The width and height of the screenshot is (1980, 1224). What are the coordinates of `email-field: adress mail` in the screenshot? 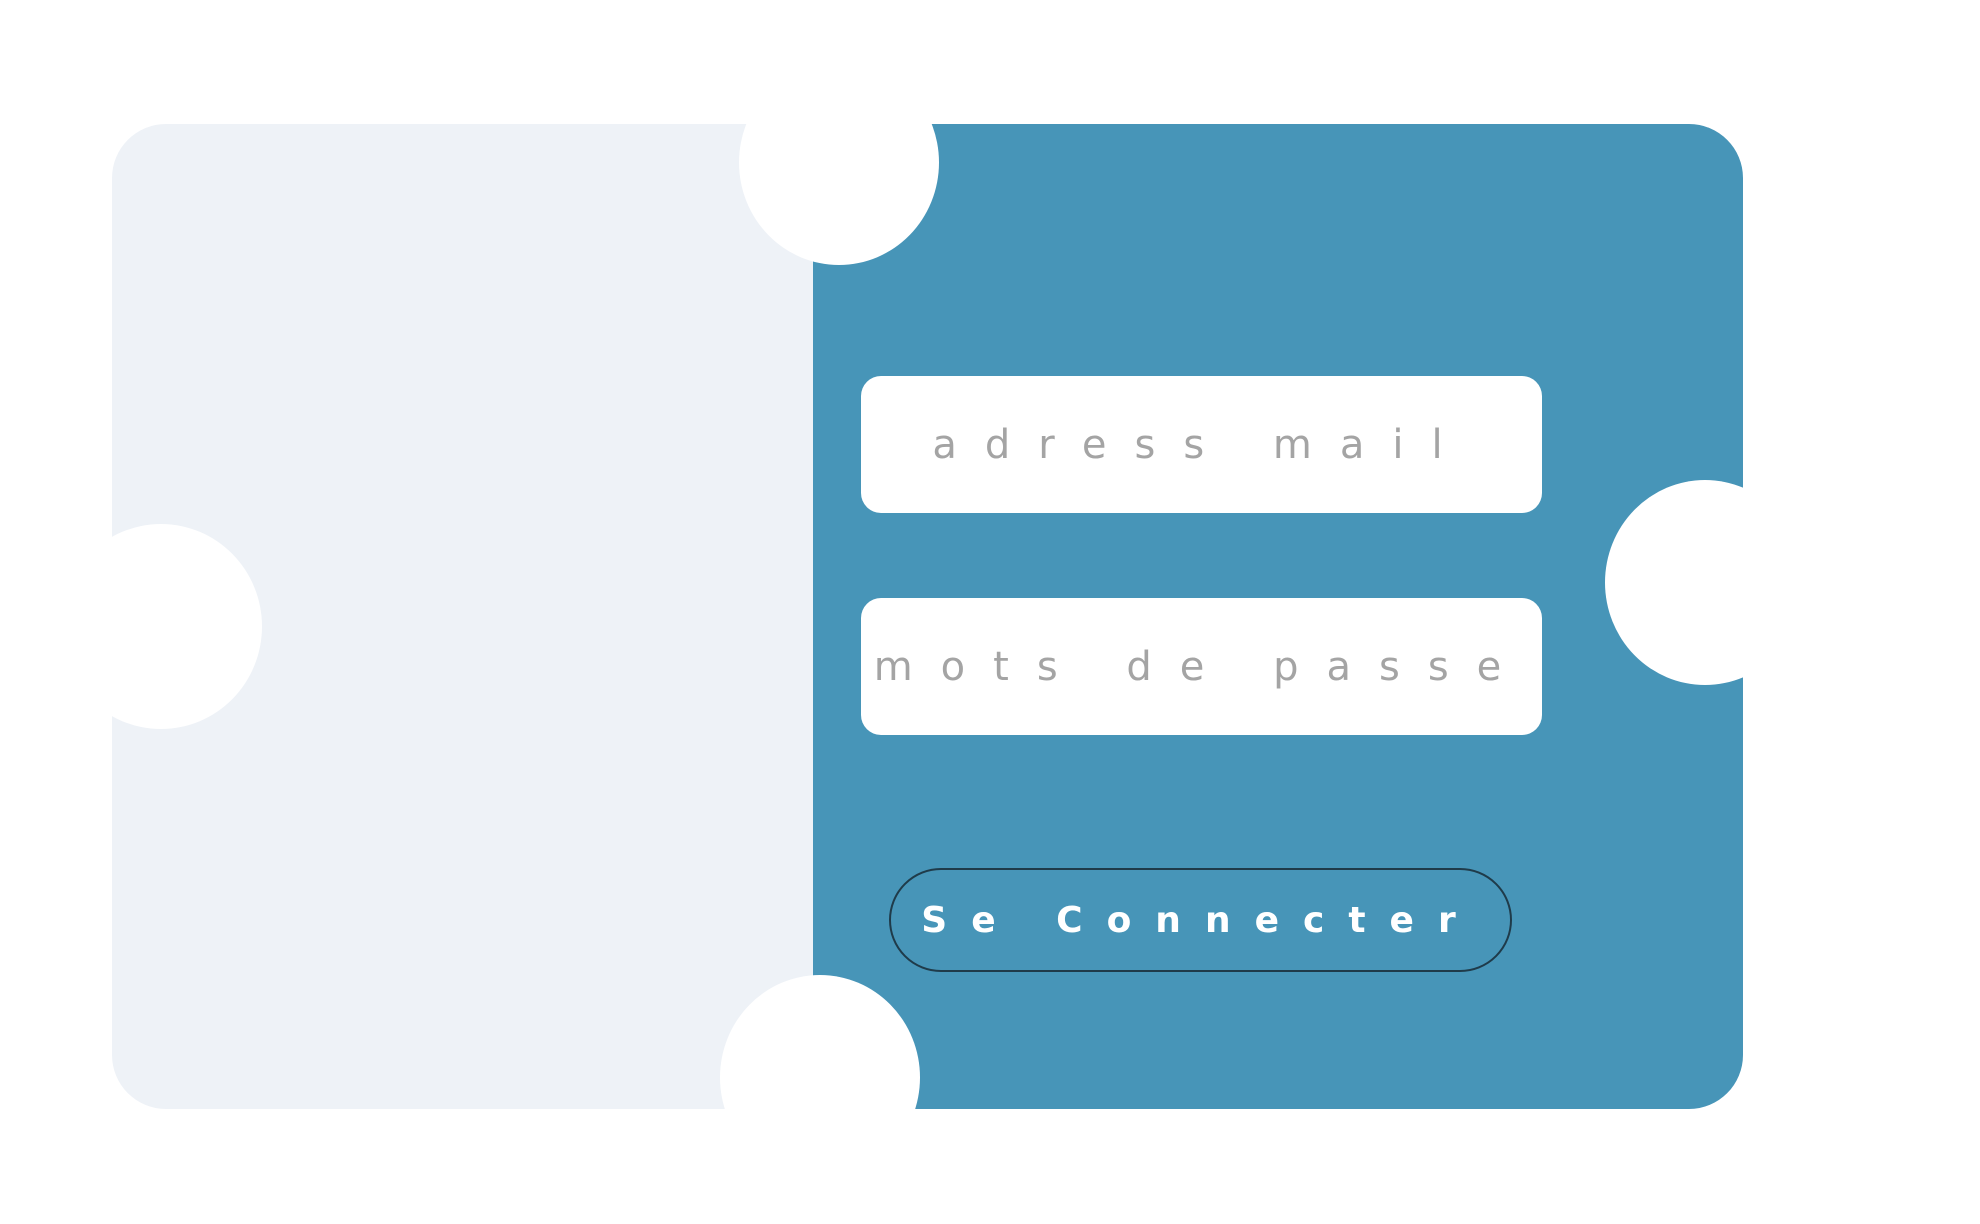 It's located at (1201, 444).